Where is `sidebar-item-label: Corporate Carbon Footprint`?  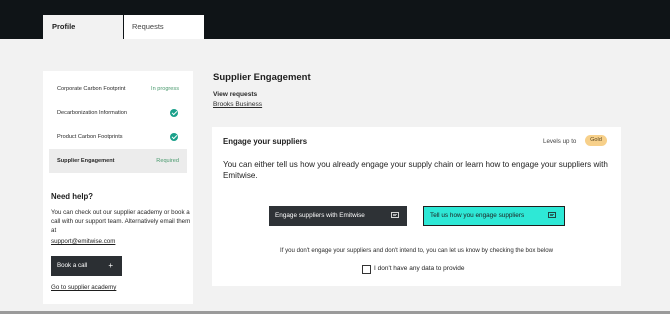
sidebar-item-label: Corporate Carbon Footprint is located at coordinates (91, 89).